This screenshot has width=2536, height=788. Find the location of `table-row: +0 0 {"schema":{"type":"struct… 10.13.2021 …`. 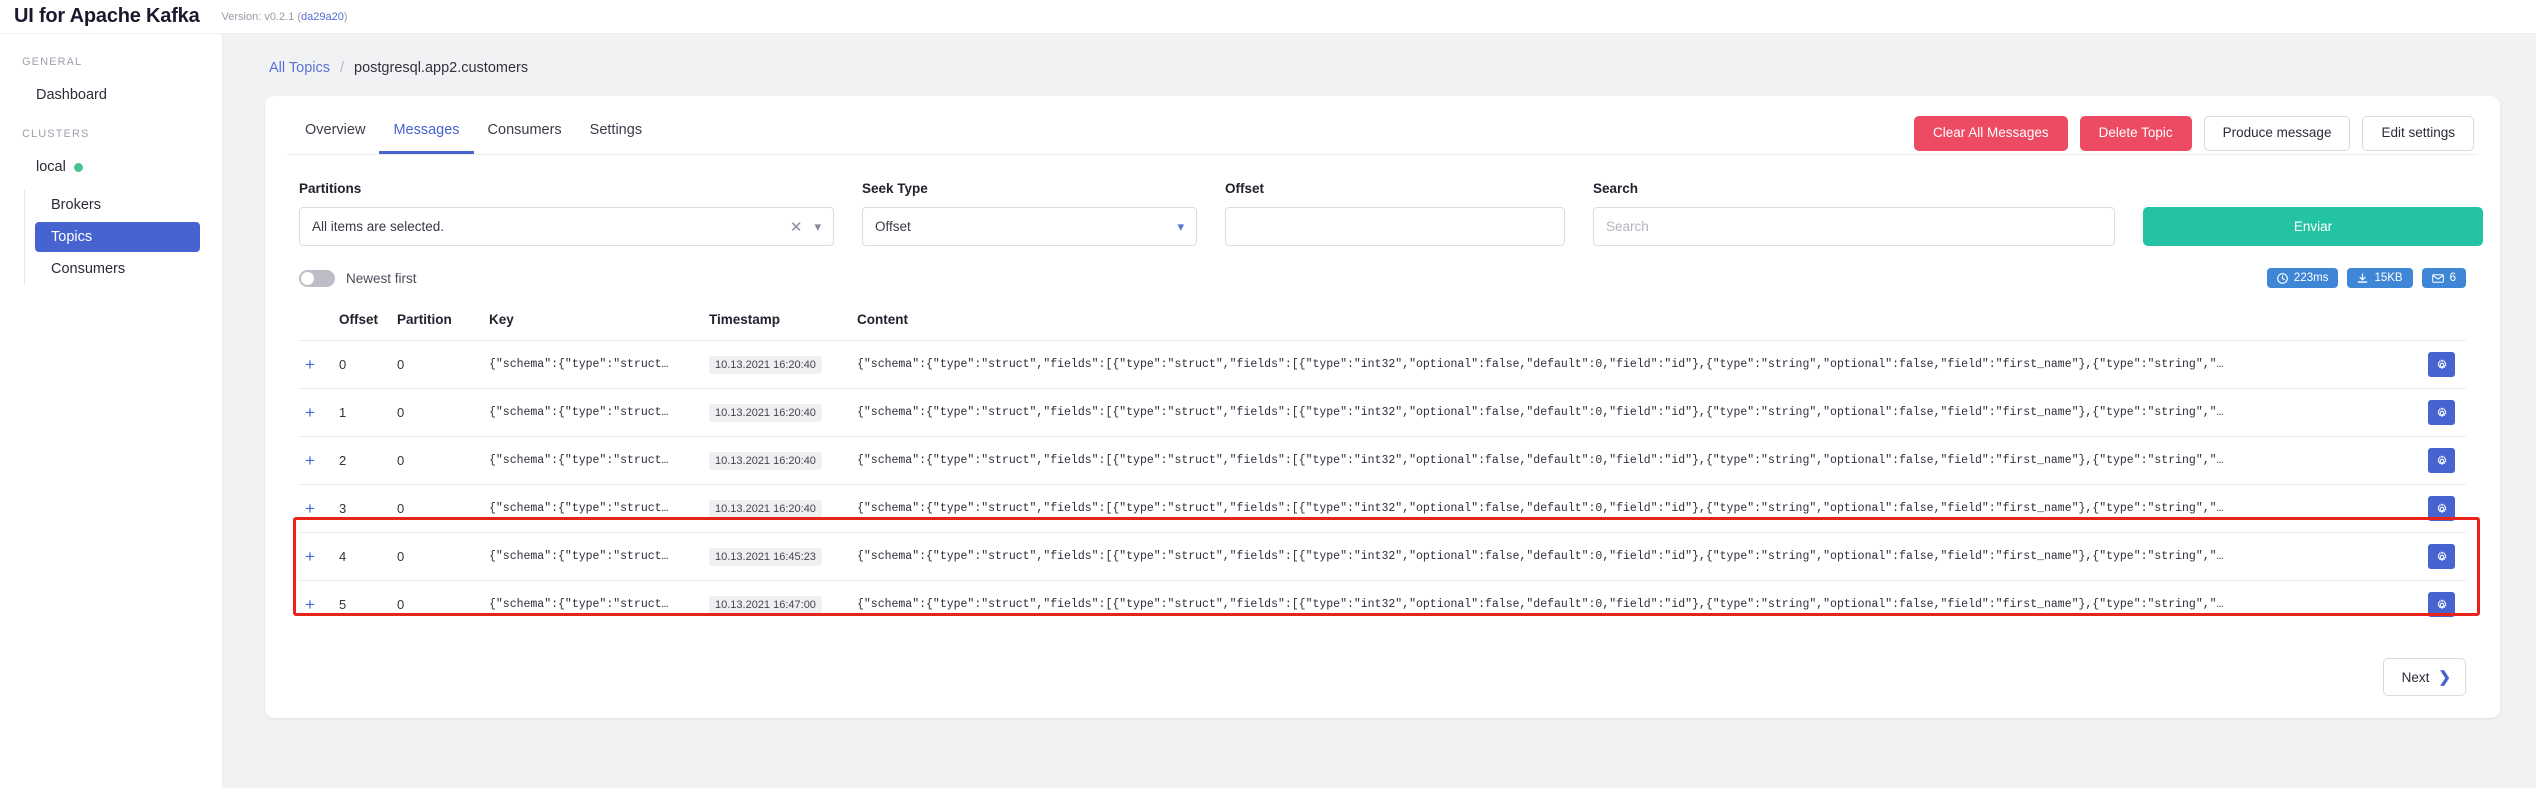

table-row: +0 0 {"schema":{"type":"struct… 10.13.2021 … is located at coordinates (1382, 364).